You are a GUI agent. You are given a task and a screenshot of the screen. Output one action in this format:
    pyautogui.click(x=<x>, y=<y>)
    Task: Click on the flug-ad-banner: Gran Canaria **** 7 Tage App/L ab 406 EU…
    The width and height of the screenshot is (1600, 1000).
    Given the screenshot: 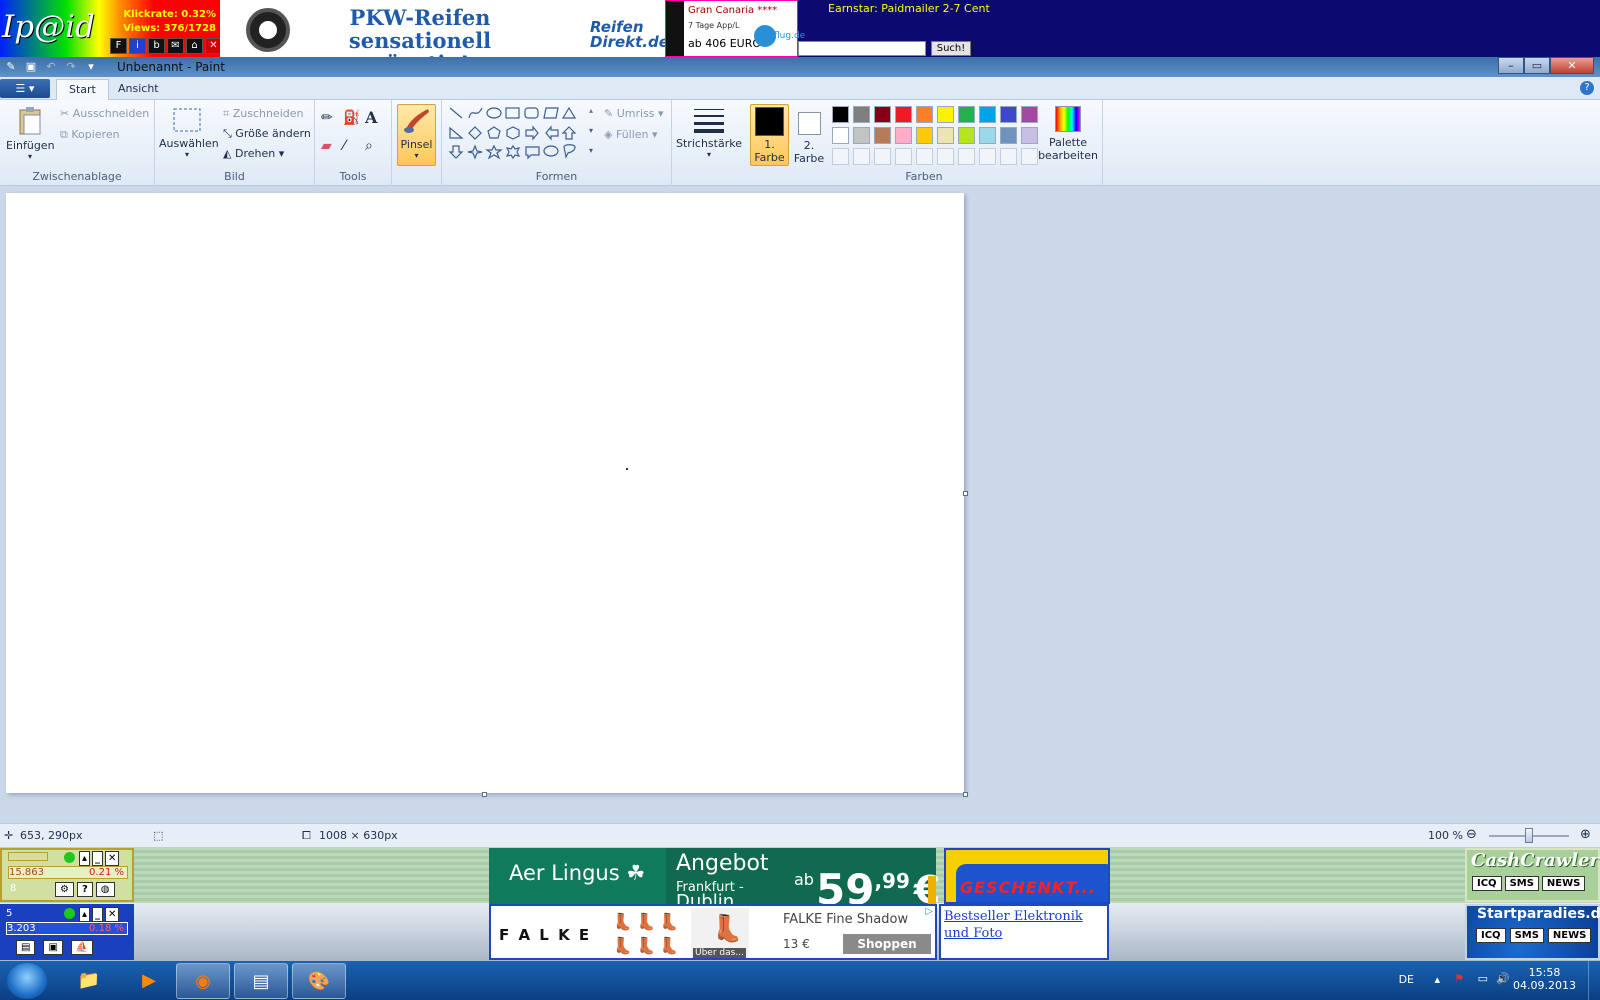 What is the action you would take?
    pyautogui.click(x=735, y=28)
    